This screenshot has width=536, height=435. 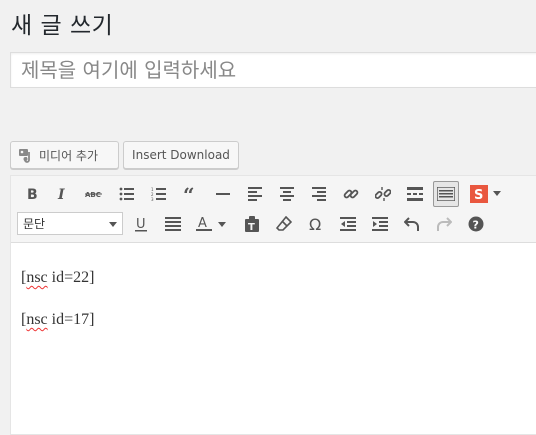 What do you see at coordinates (287, 194) in the screenshot?
I see `align-center-icon` at bounding box center [287, 194].